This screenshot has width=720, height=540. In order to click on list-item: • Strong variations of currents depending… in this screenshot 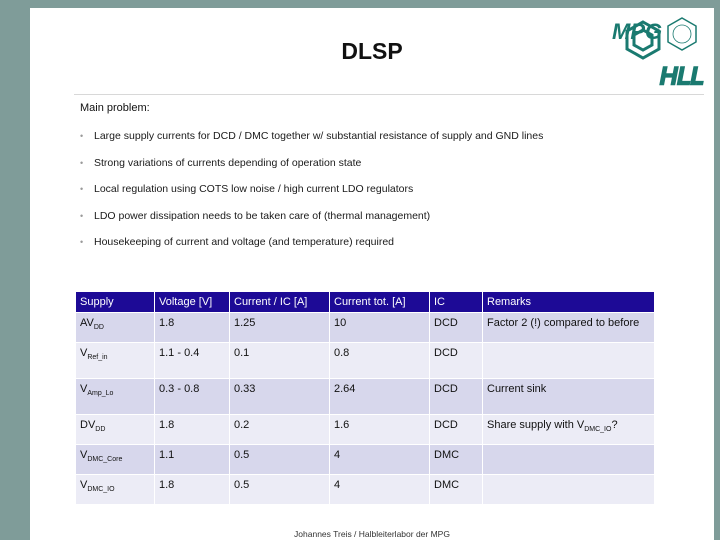, I will do `click(221, 162)`.